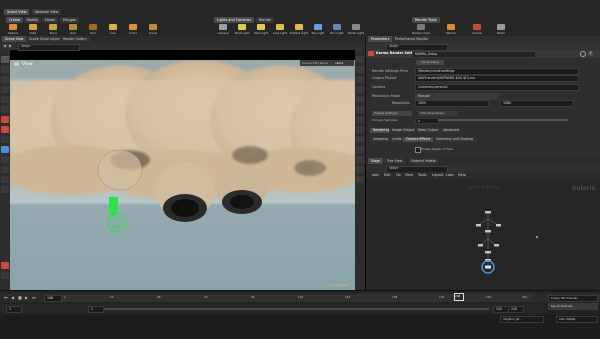 This screenshot has height=339, width=600. What do you see at coordinates (403, 130) in the screenshot?
I see `params-tab-image-output: Image Output` at bounding box center [403, 130].